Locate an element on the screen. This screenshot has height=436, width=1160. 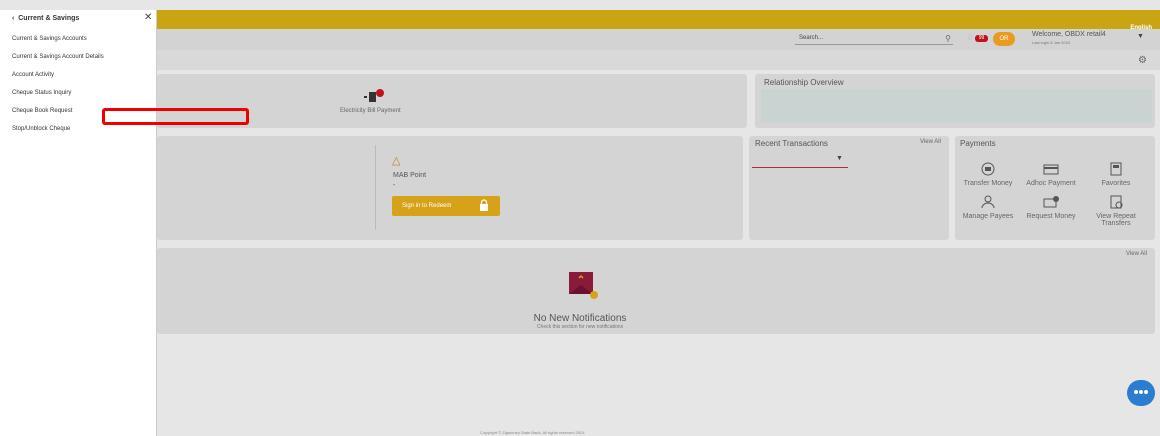
payments-title: Payments is located at coordinates (978, 143).